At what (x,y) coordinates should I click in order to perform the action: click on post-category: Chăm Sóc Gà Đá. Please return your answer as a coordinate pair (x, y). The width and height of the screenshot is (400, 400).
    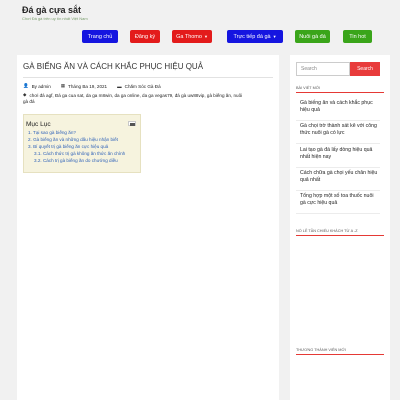
    Looking at the image, I should click on (143, 86).